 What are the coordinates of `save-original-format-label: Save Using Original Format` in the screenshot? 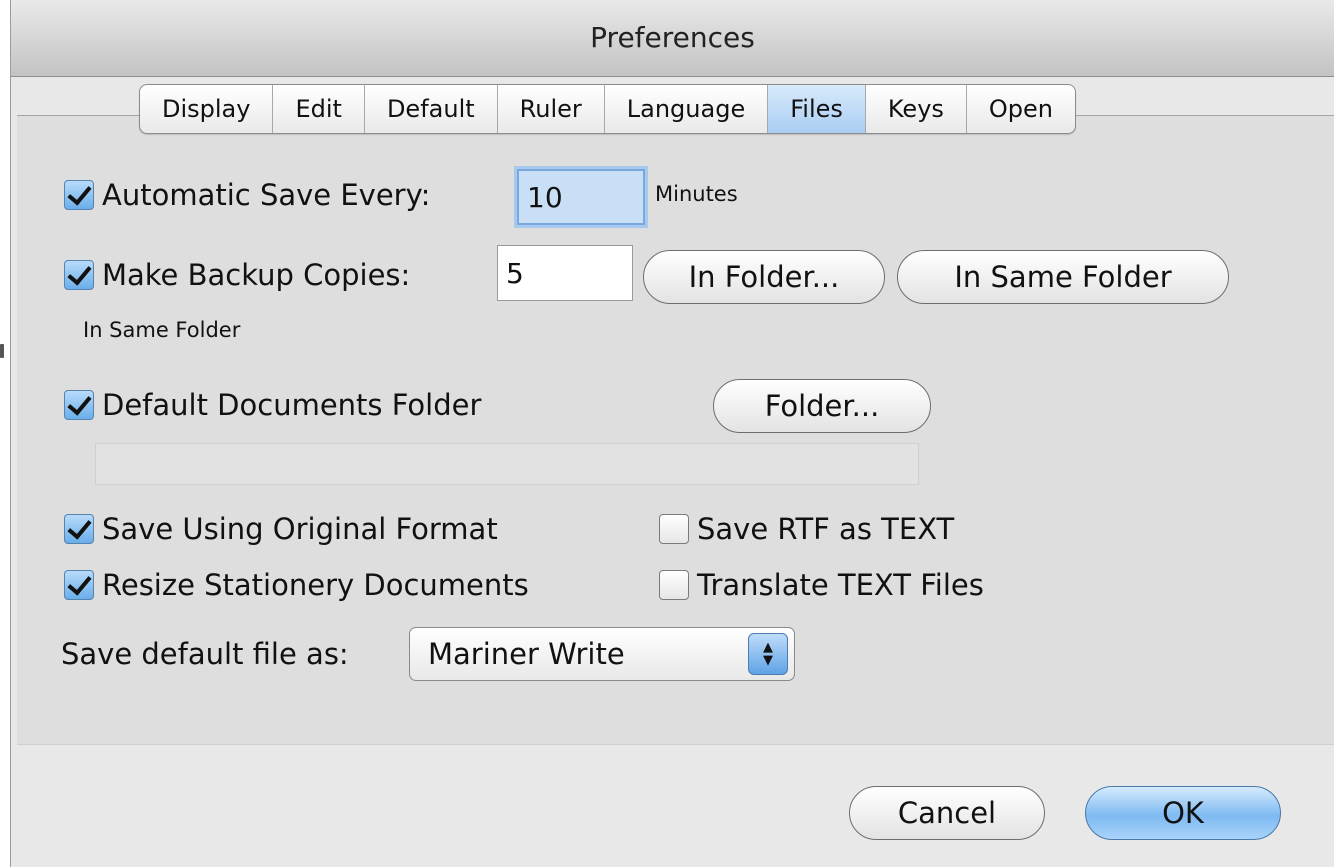 It's located at (300, 529).